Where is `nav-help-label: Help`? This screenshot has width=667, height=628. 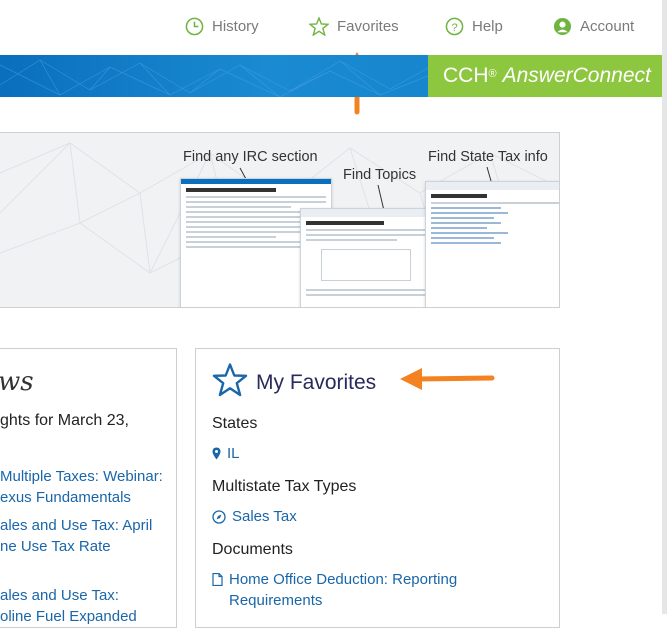 nav-help-label: Help is located at coordinates (487, 26).